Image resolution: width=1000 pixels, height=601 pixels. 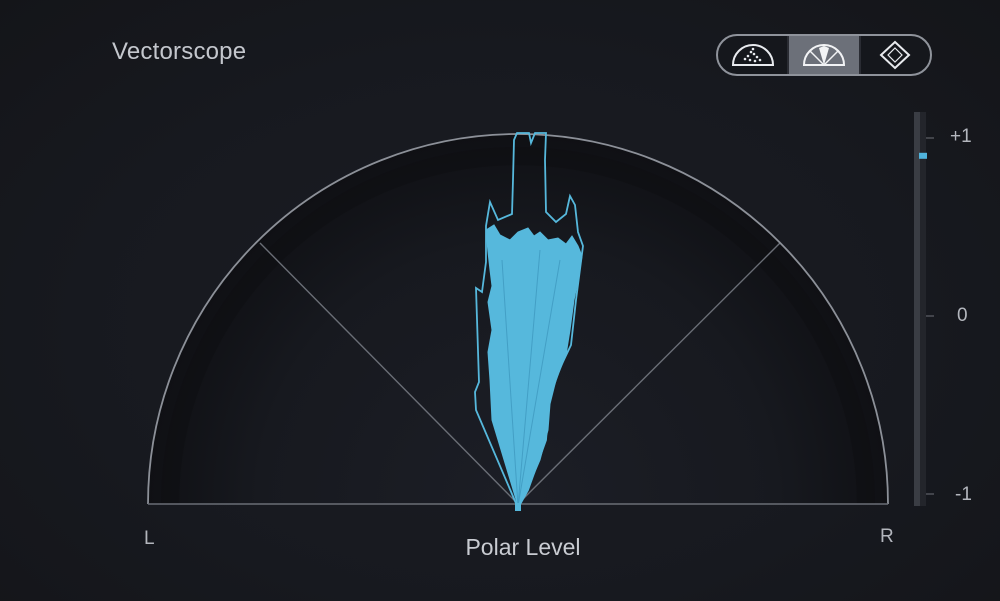 I want to click on origin-marker, so click(x=518, y=507).